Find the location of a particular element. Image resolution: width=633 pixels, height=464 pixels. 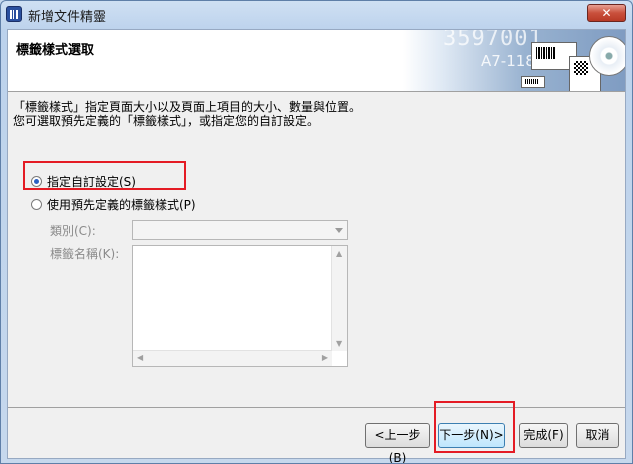

scroll-up-icon: ▲ is located at coordinates (339, 254).